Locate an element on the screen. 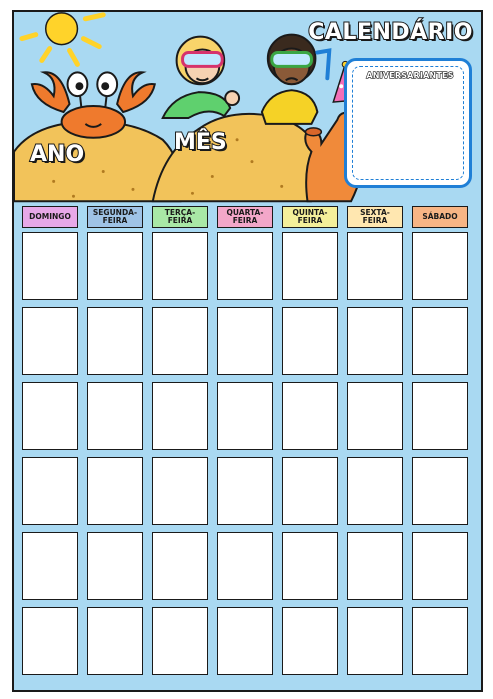 The image size is (493, 699). birthdays-inner-border is located at coordinates (408, 123).